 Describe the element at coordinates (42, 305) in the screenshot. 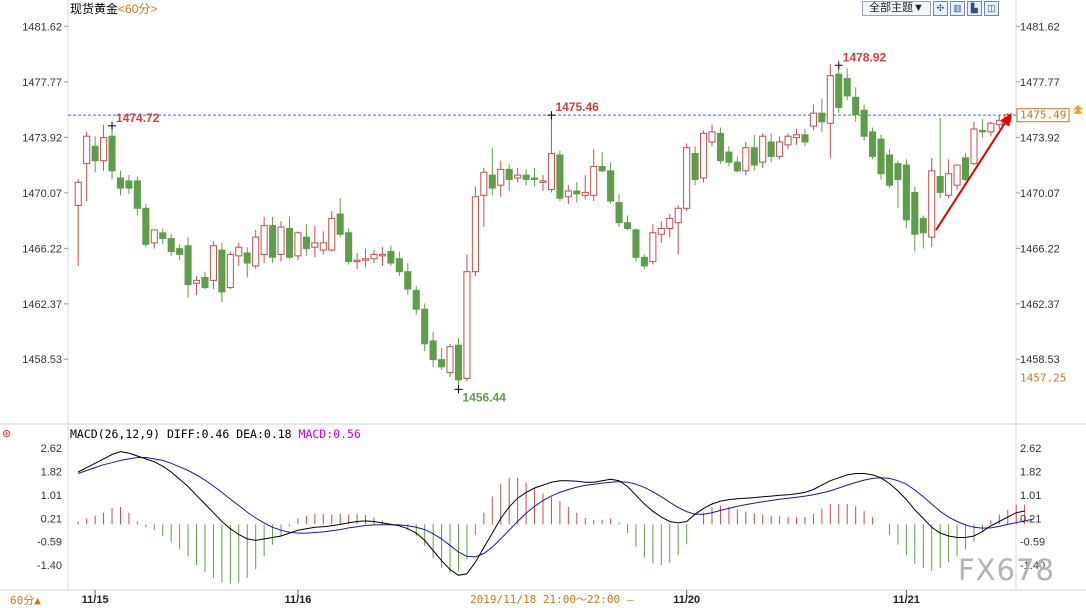

I see `price-tick-label-left: 1462.37` at that location.